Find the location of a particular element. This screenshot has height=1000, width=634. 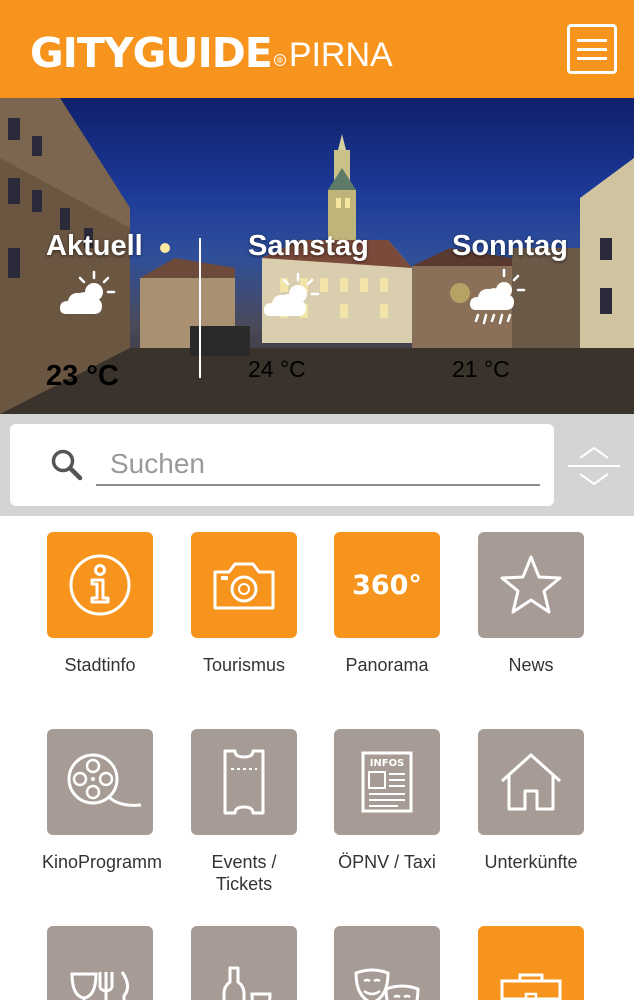

weather-divider is located at coordinates (200, 308).